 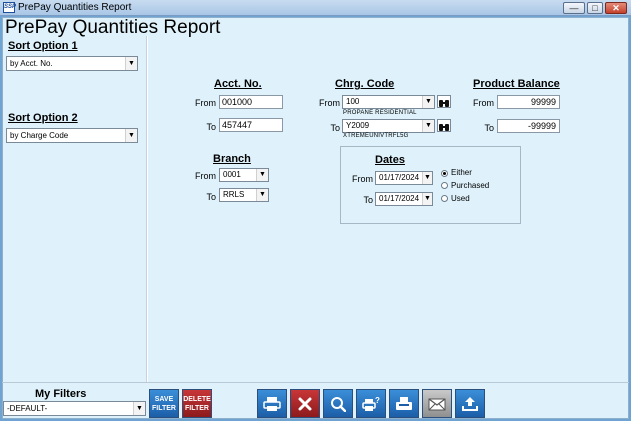 I want to click on maximize-button: □, so click(x=595, y=8).